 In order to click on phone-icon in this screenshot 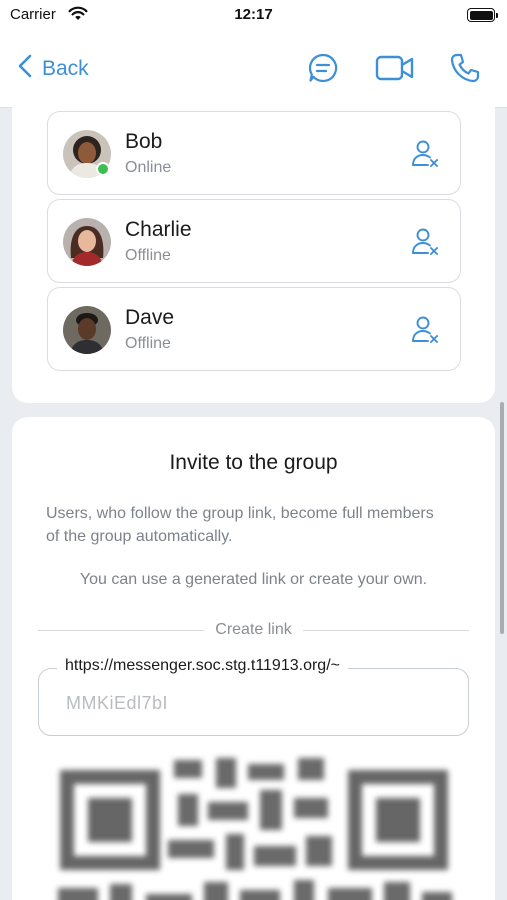, I will do `click(465, 70)`.